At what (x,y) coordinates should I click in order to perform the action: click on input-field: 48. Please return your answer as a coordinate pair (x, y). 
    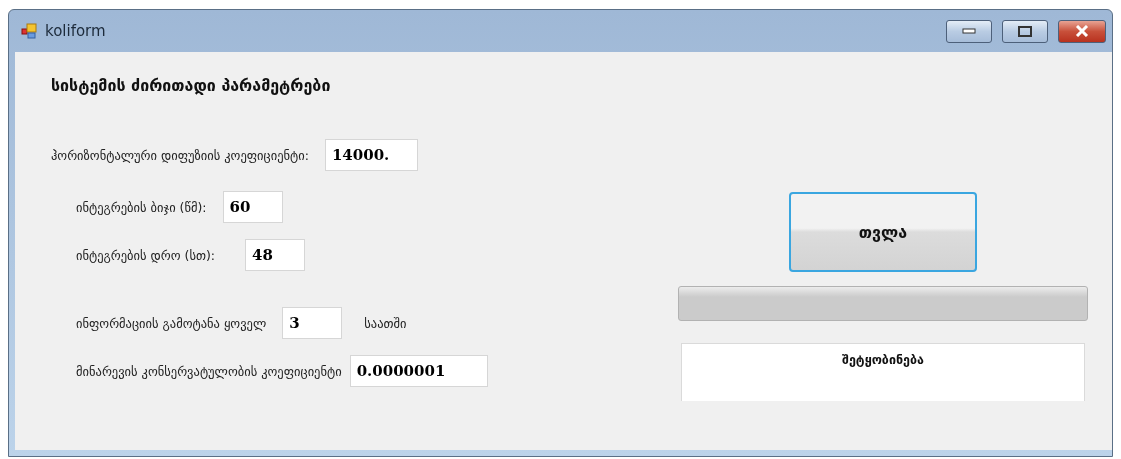
    Looking at the image, I should click on (275, 255).